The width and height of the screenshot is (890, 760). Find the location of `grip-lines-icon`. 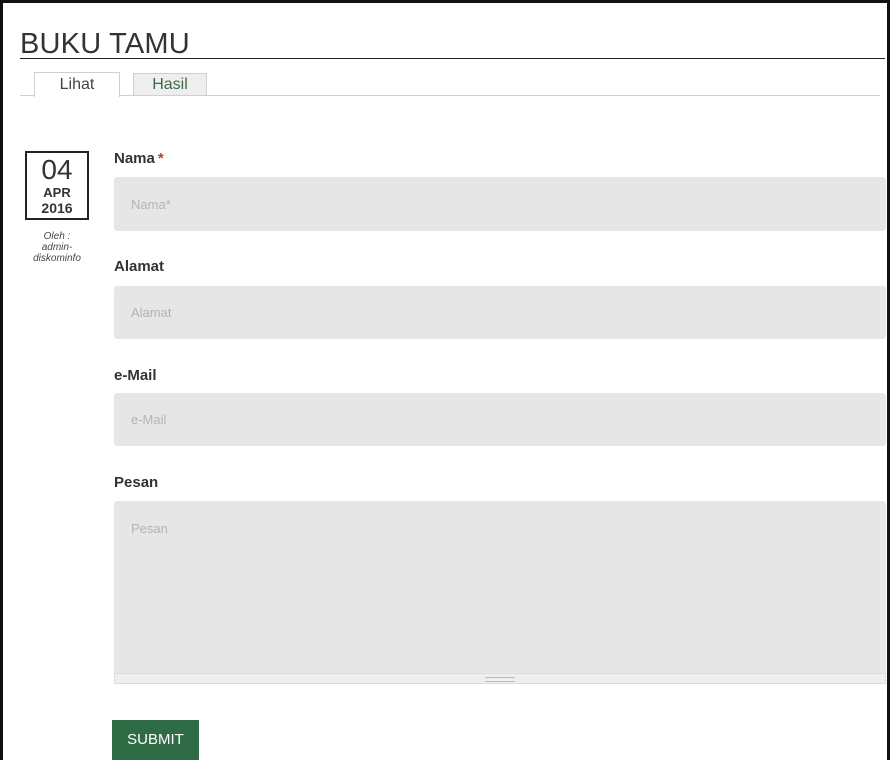

grip-lines-icon is located at coordinates (500, 679).